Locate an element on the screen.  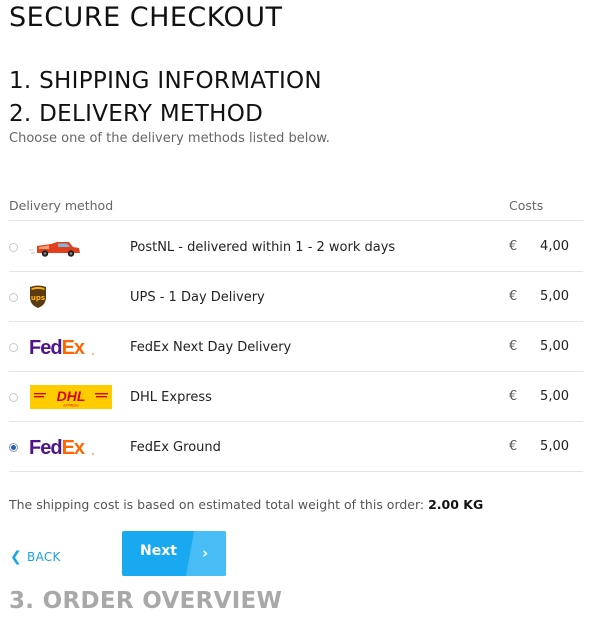
next-arrow-panel: › is located at coordinates (206, 553).